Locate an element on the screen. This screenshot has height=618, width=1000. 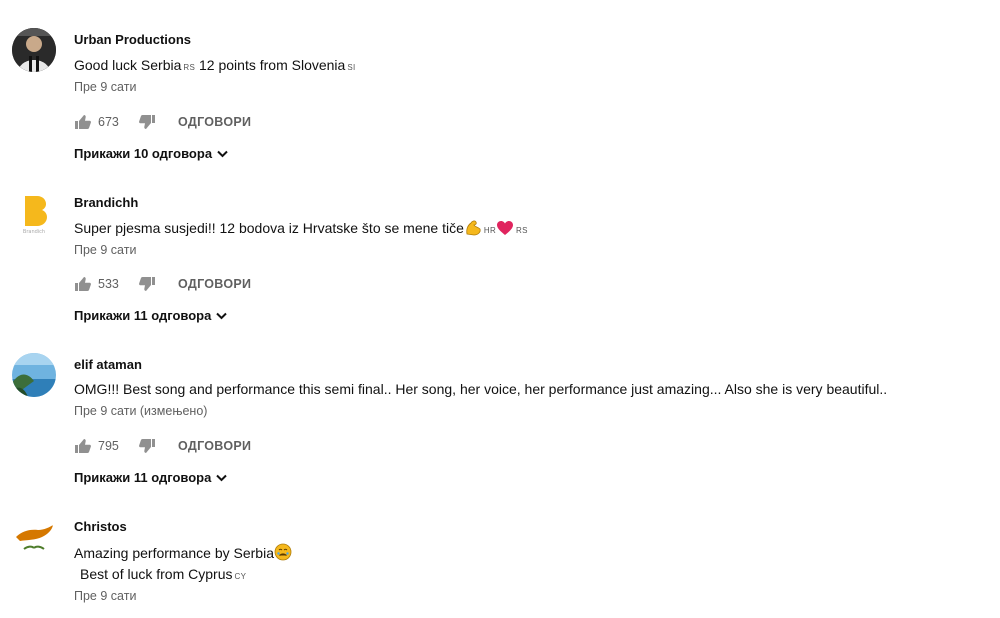
comment-timestamp: Пре 9 сати is located at coordinates (105, 596).